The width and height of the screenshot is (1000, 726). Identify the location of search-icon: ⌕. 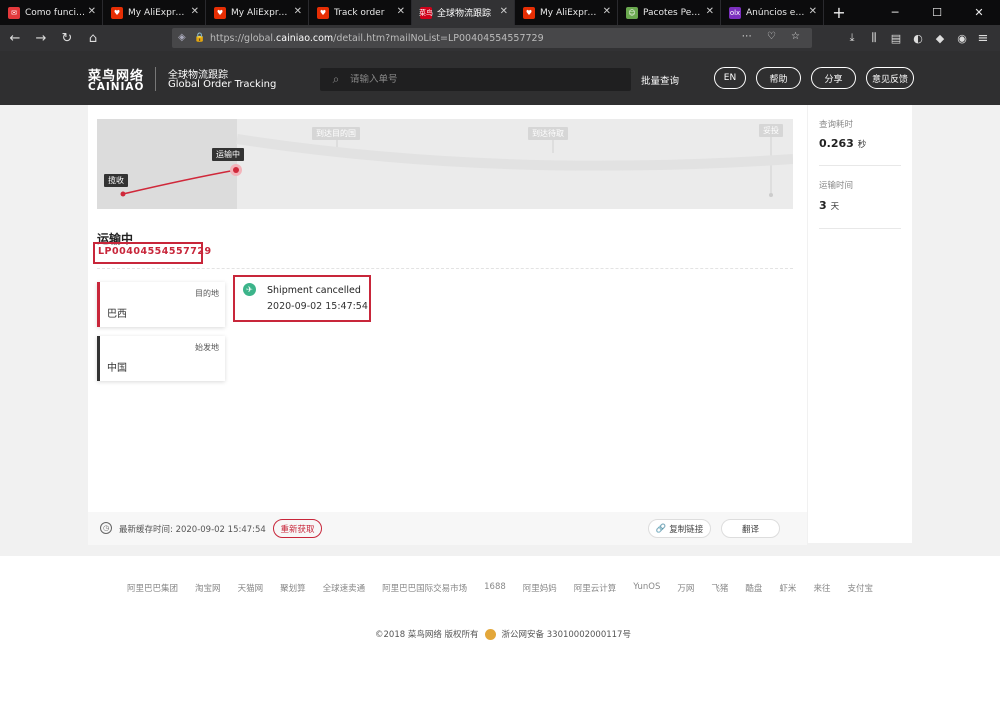
(336, 80).